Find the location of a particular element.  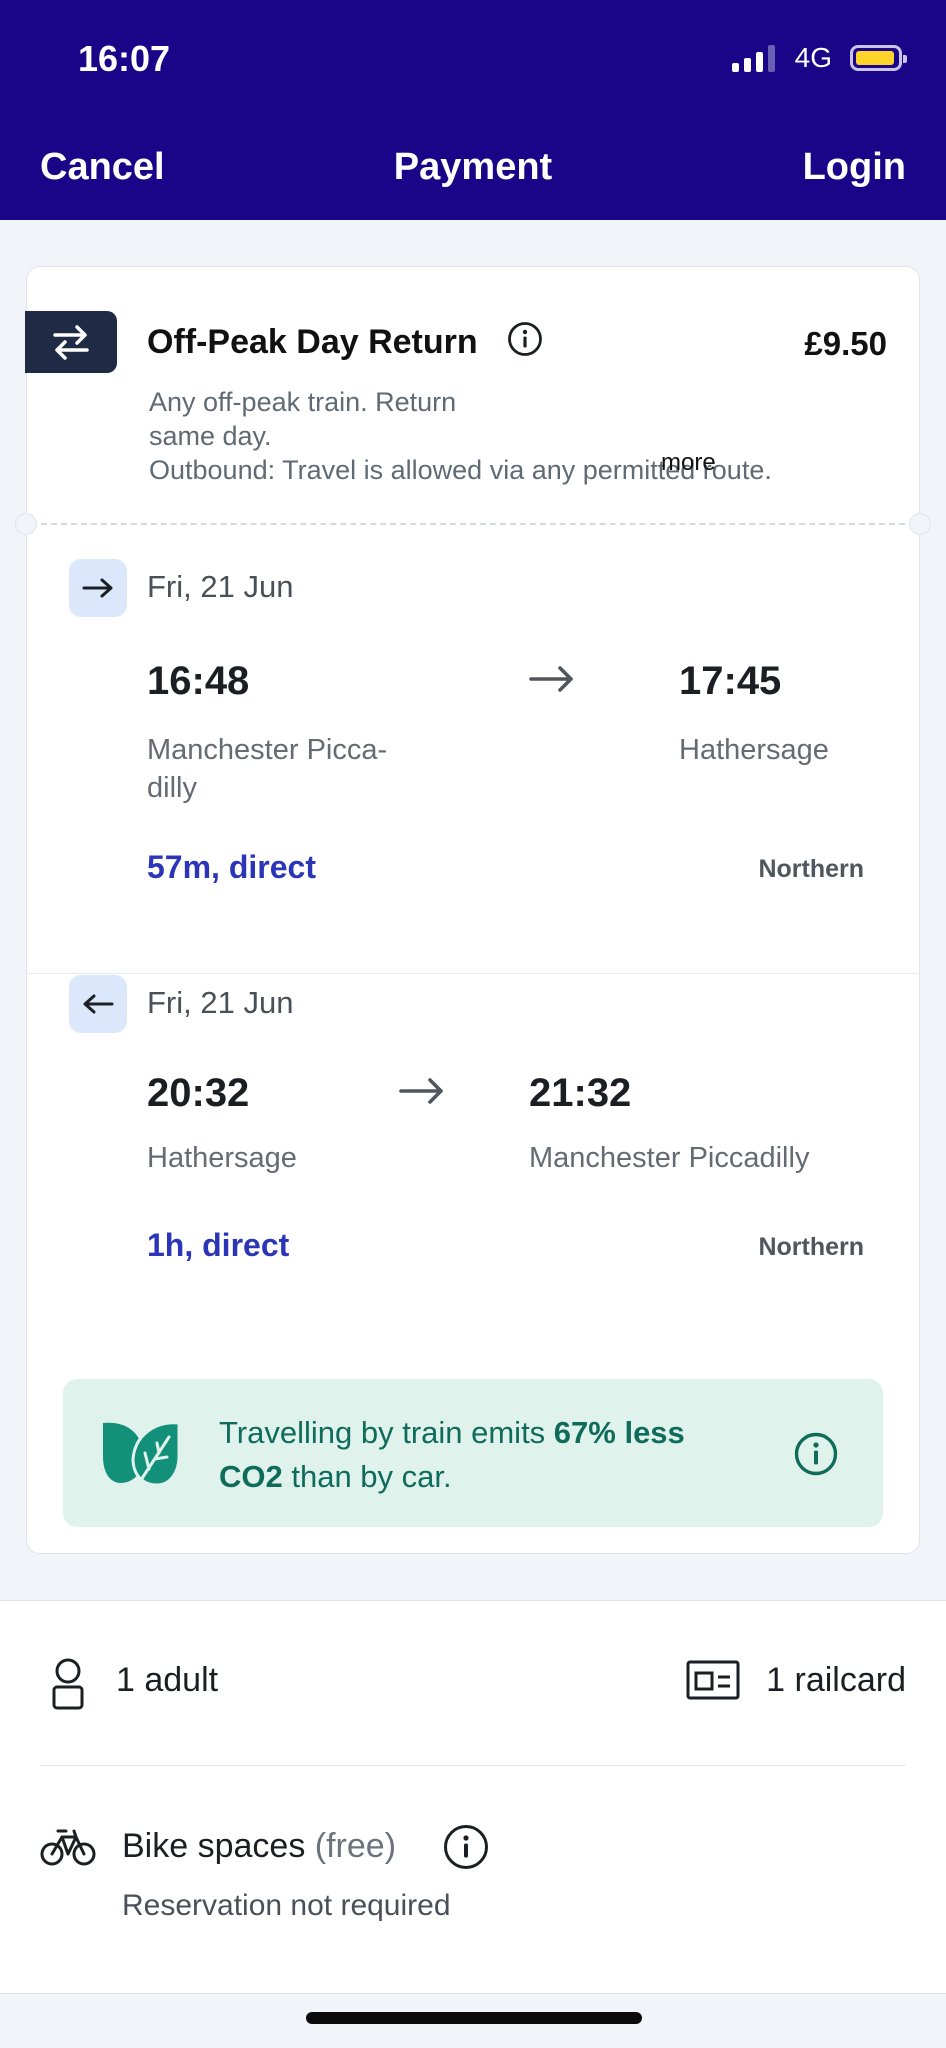

arrow-left-icon is located at coordinates (98, 1004).